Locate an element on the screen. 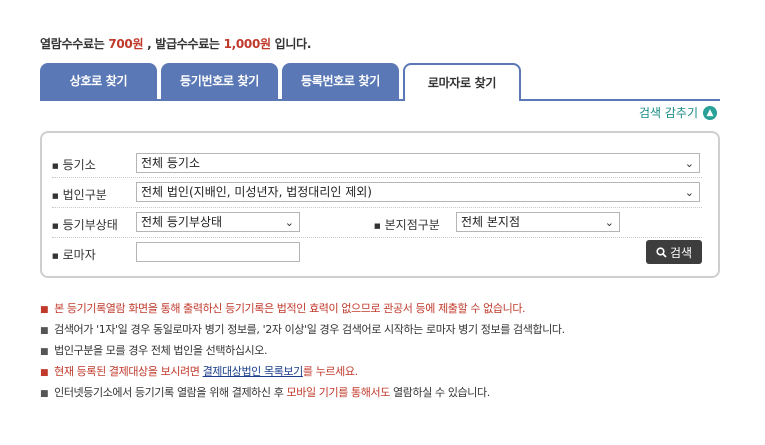 The height and width of the screenshot is (445, 765). view-fee-amount: 700원 is located at coordinates (126, 44).